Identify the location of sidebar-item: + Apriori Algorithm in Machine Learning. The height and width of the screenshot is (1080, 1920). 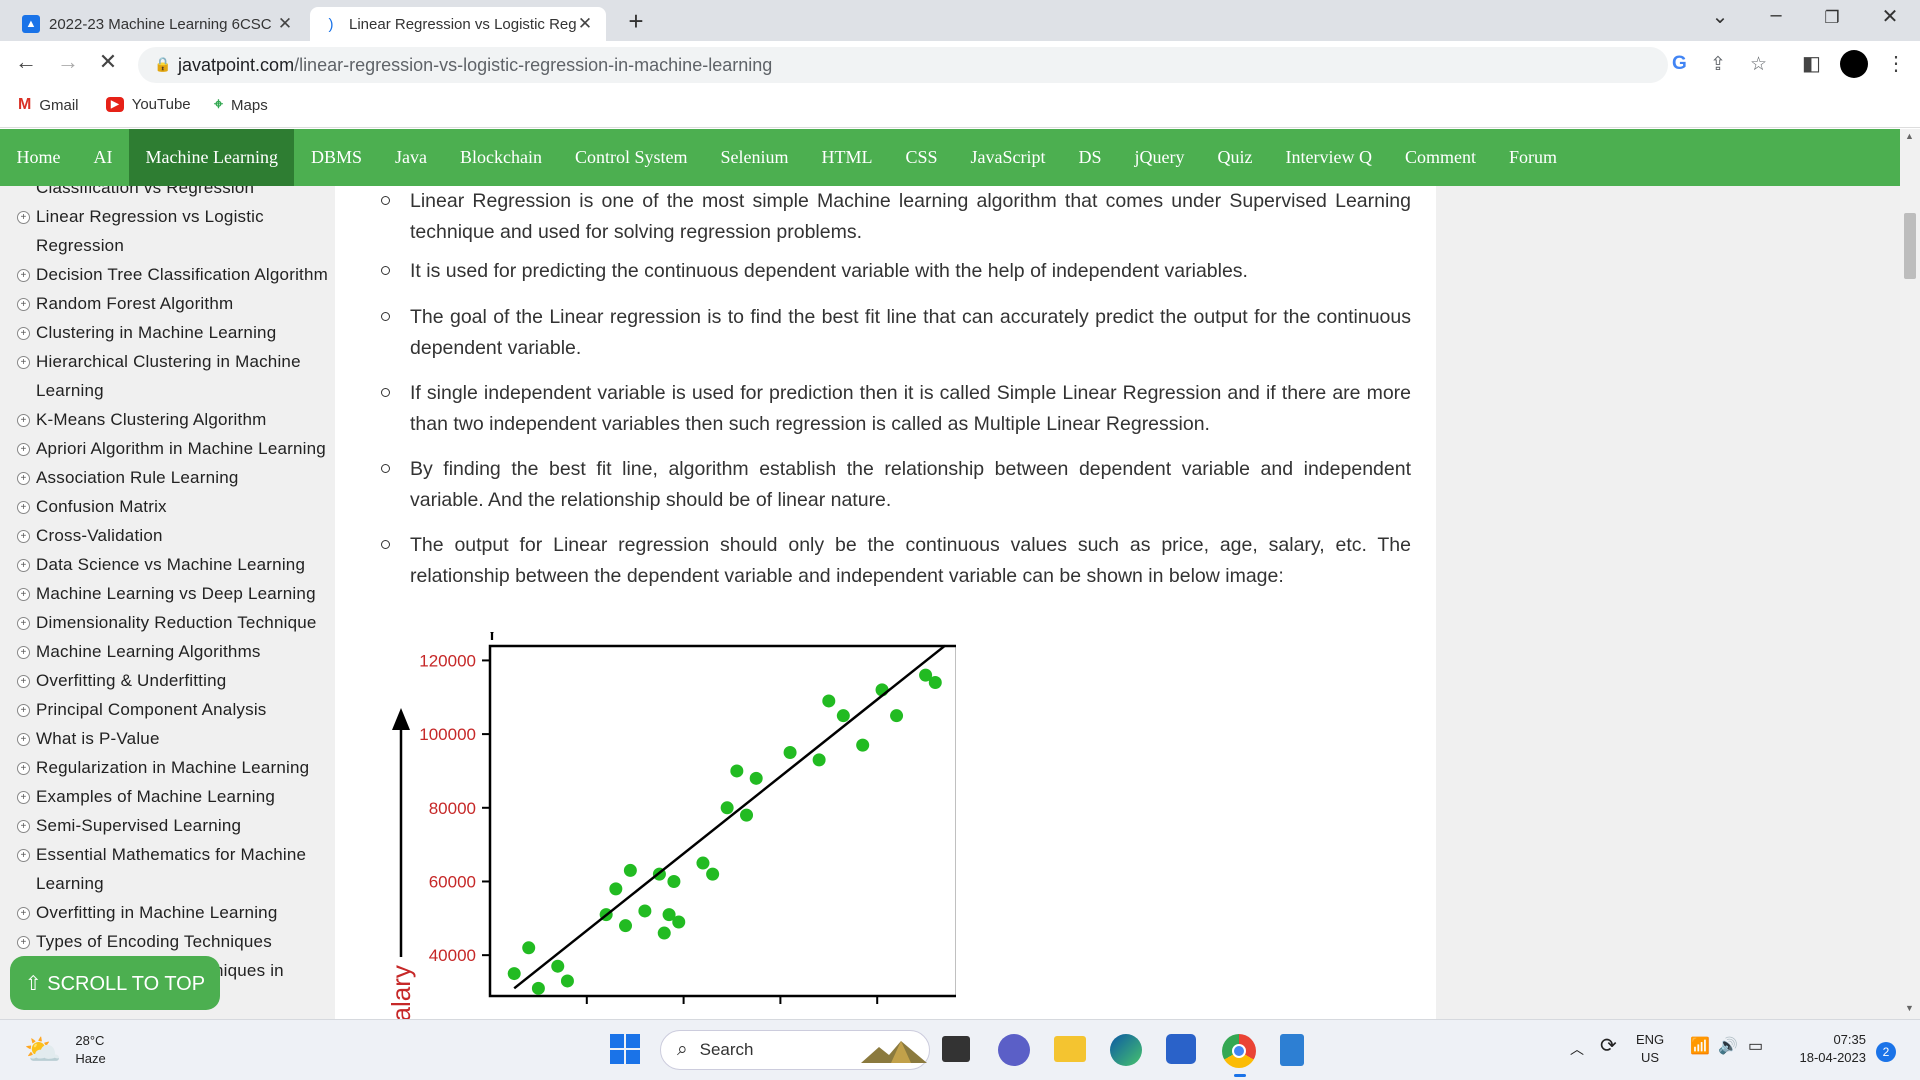
(167, 448).